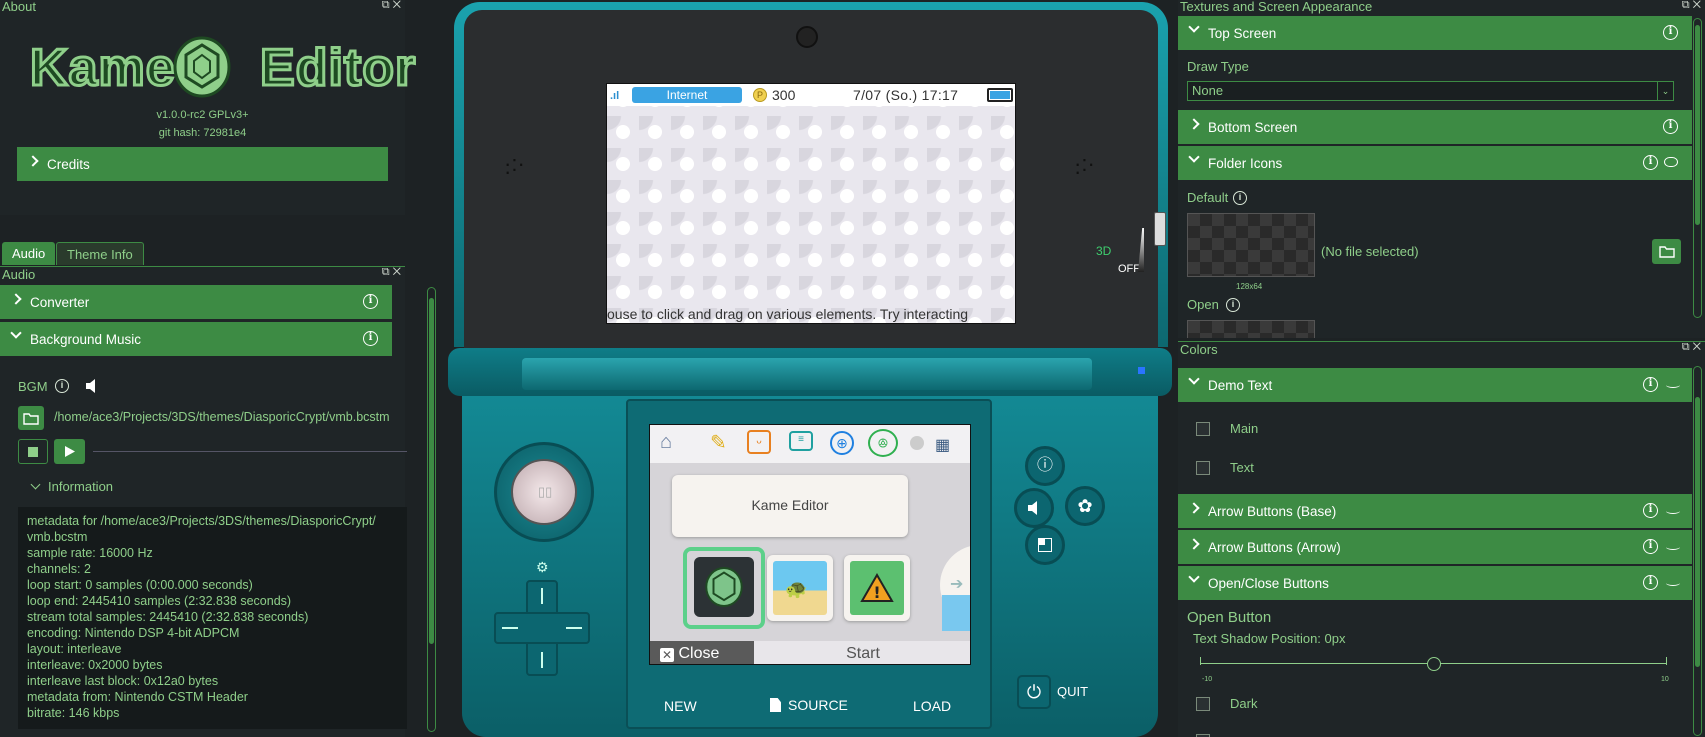 The image size is (1705, 737). What do you see at coordinates (444, 368) in the screenshot?
I see `splitter` at bounding box center [444, 368].